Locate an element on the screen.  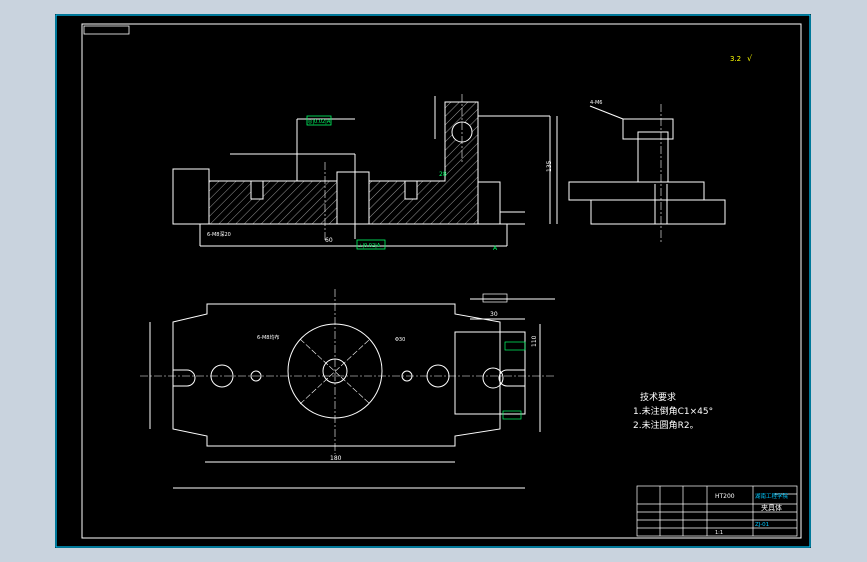
side-view is located at coordinates (647, 165).